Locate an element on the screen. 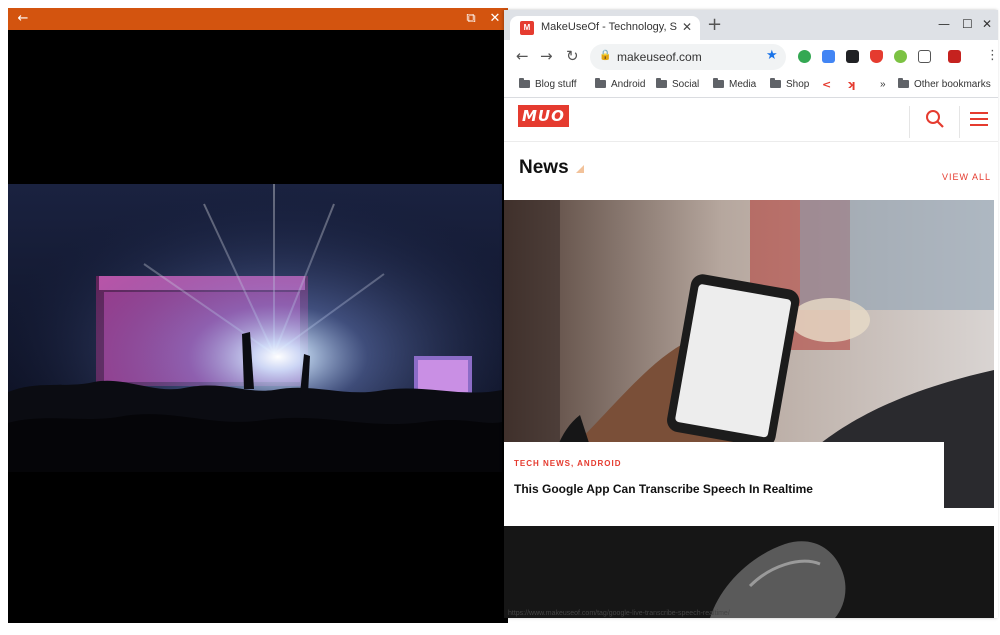  makeuseof-favicon-icon: M is located at coordinates (527, 28).